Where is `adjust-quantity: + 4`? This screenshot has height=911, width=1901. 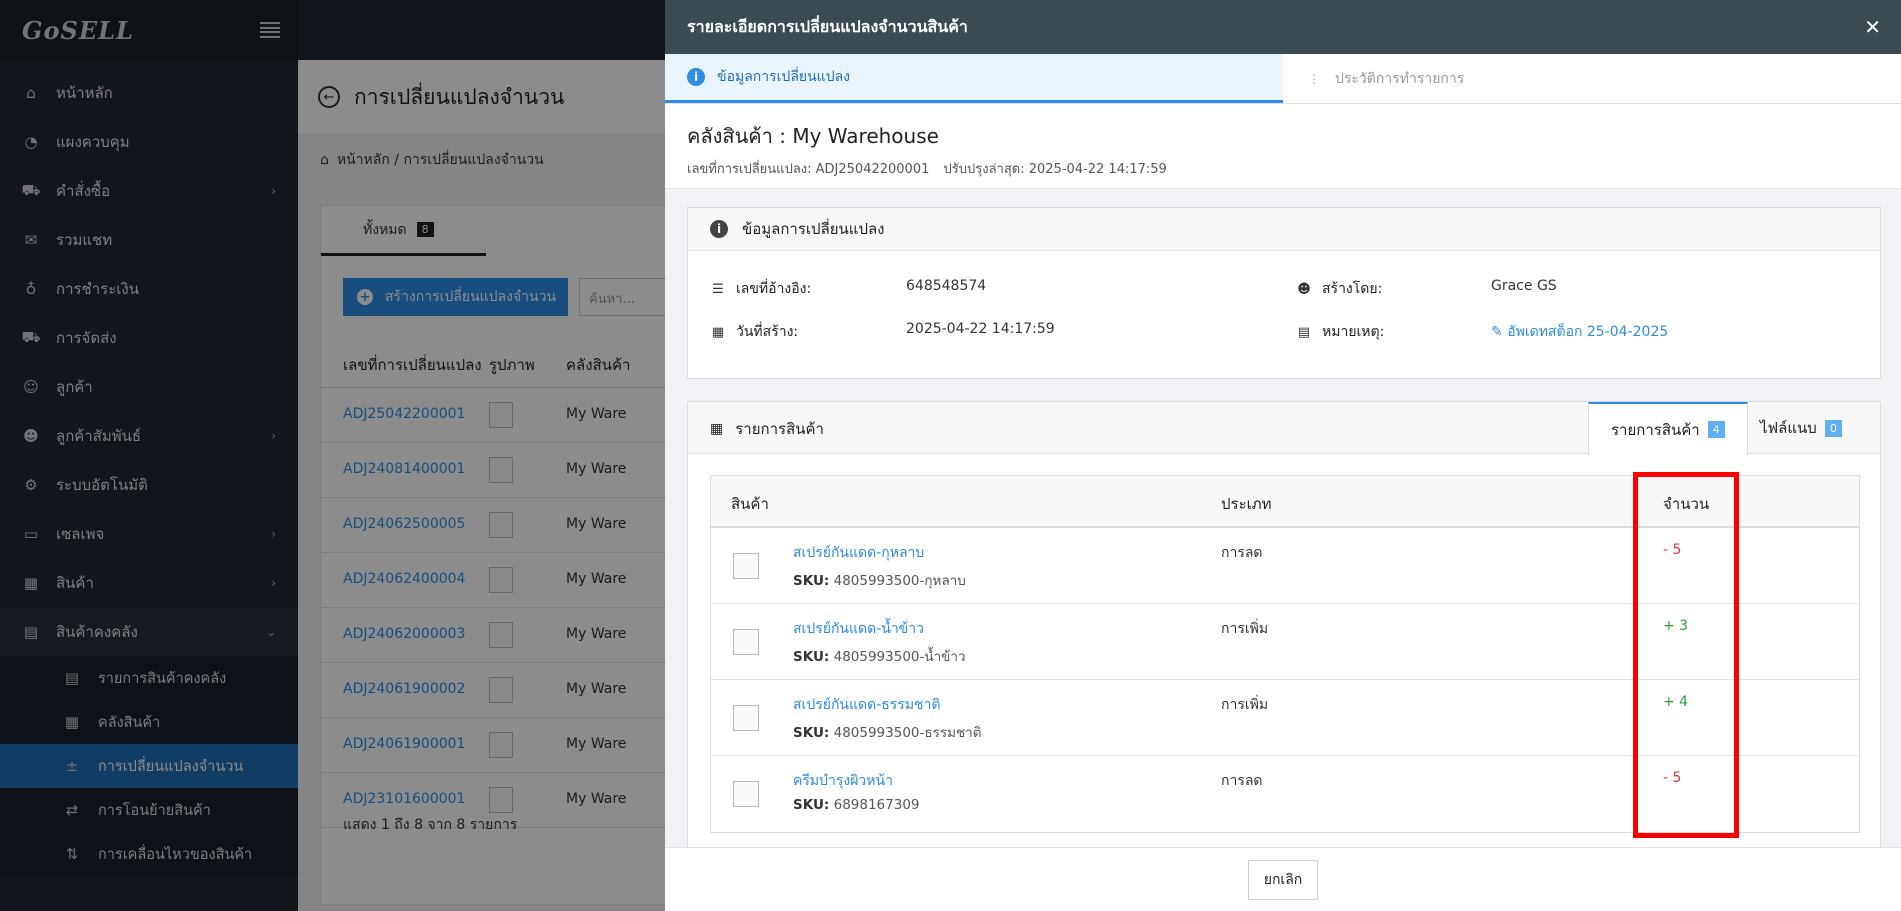
adjust-quantity: + 4 is located at coordinates (1676, 702).